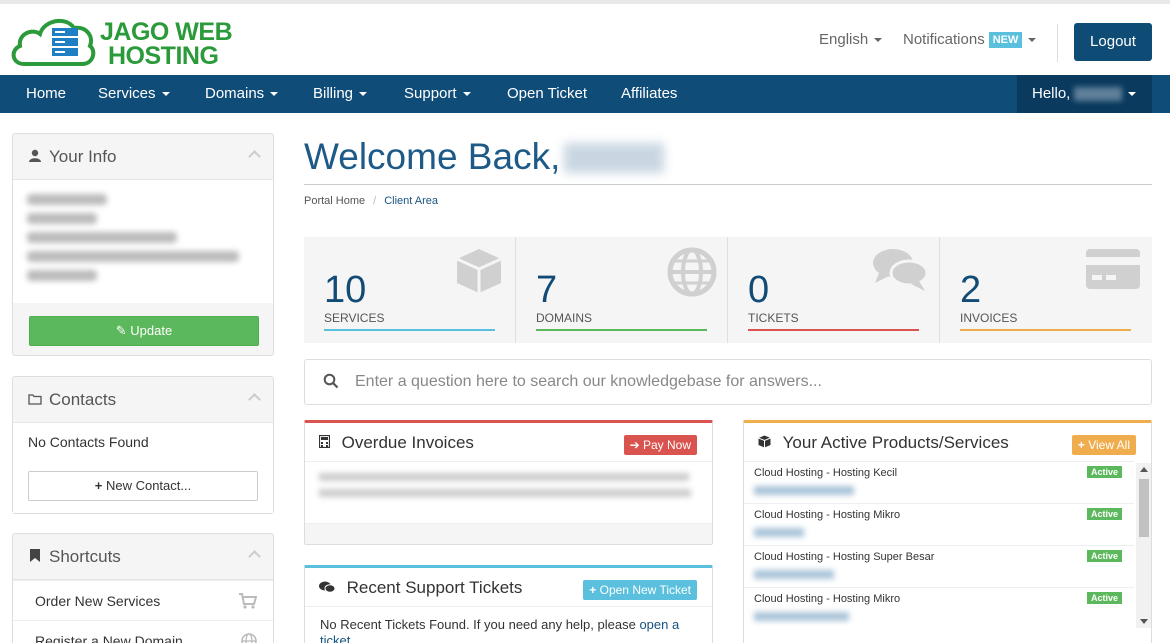 The height and width of the screenshot is (643, 1170). Describe the element at coordinates (35, 157) in the screenshot. I see `user-icon` at that location.